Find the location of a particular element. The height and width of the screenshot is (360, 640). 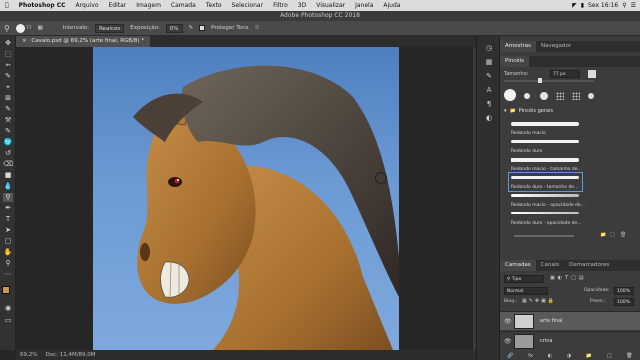

quick-mask-icon: ◉ is located at coordinates (8, 308).